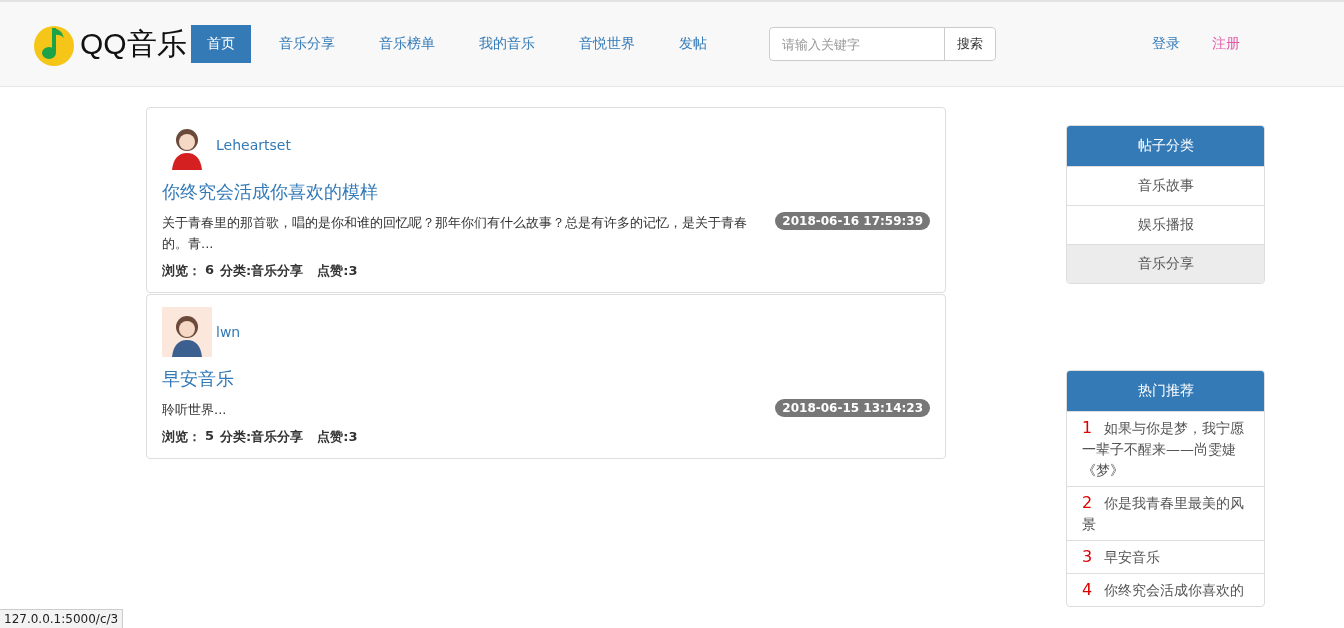 This screenshot has width=1344, height=628. I want to click on hot-item: 3 早安音乐, so click(1165, 556).